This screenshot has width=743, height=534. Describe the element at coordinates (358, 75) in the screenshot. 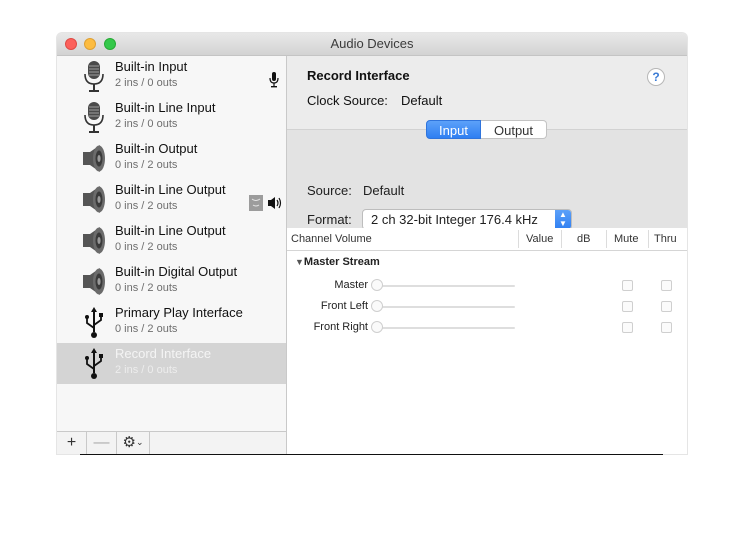

I see `device-title: Record Interface` at that location.